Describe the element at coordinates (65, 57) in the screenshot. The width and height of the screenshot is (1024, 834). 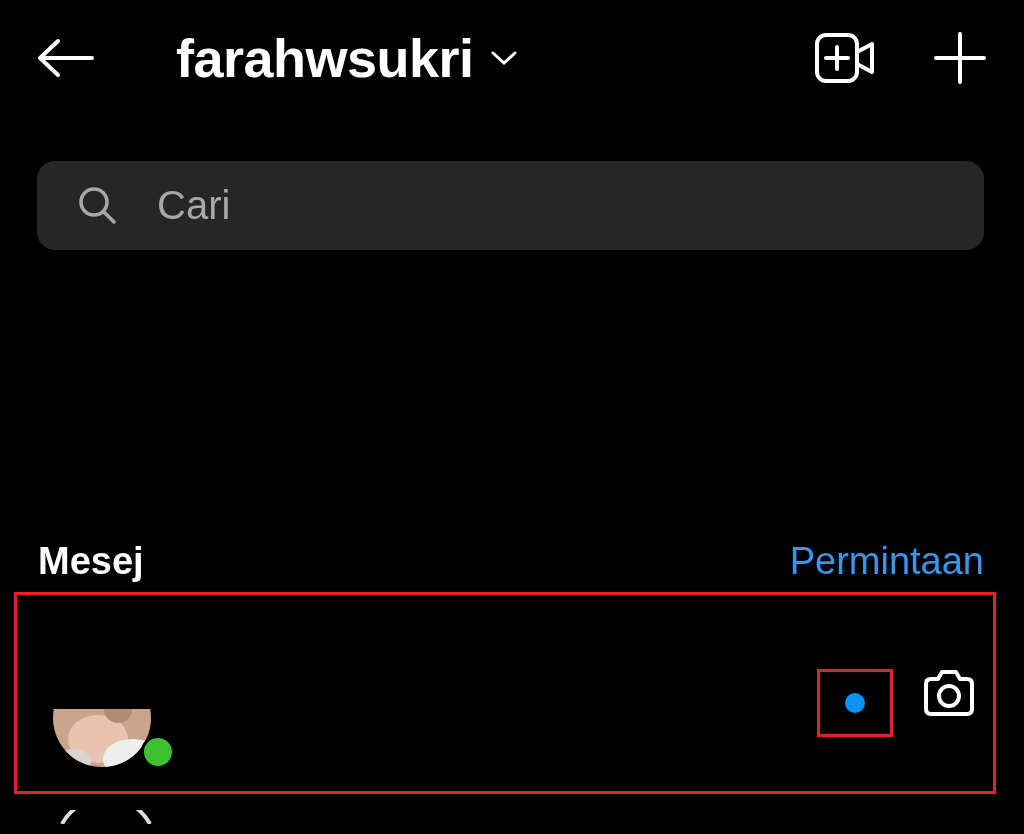
I see `back-button` at that location.